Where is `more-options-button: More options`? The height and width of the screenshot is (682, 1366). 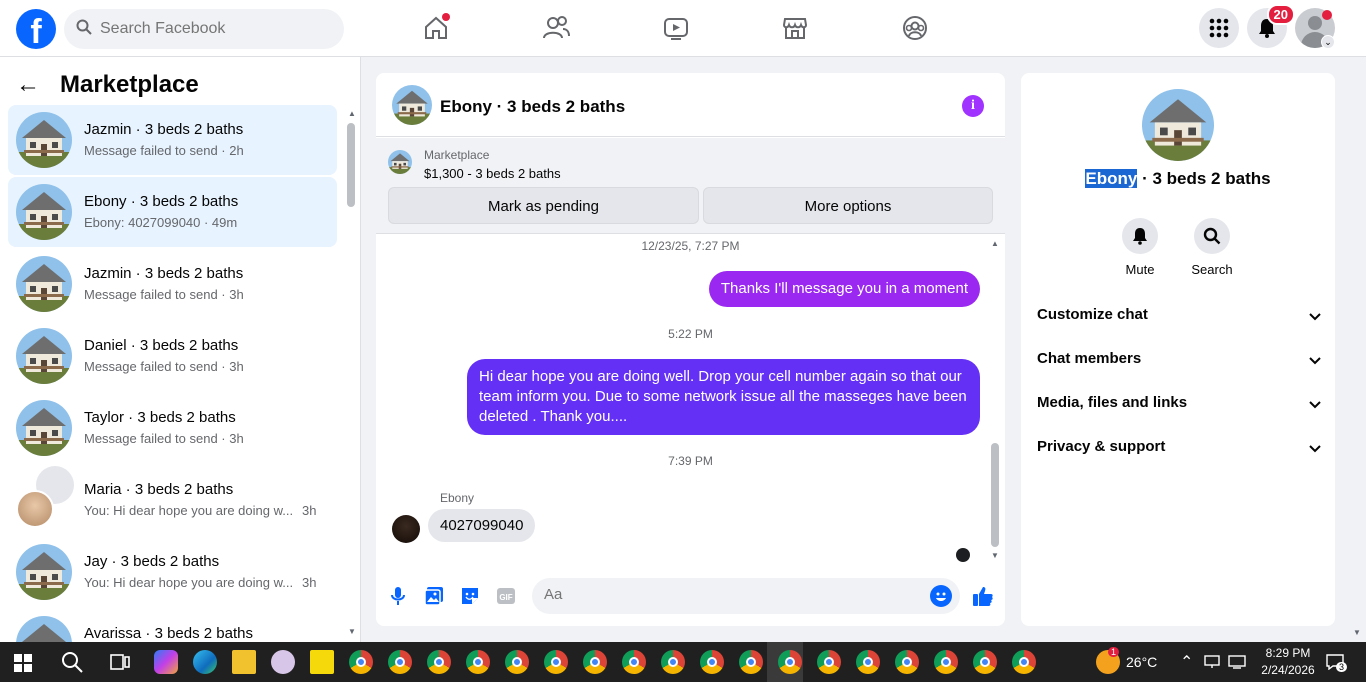 more-options-button: More options is located at coordinates (848, 205).